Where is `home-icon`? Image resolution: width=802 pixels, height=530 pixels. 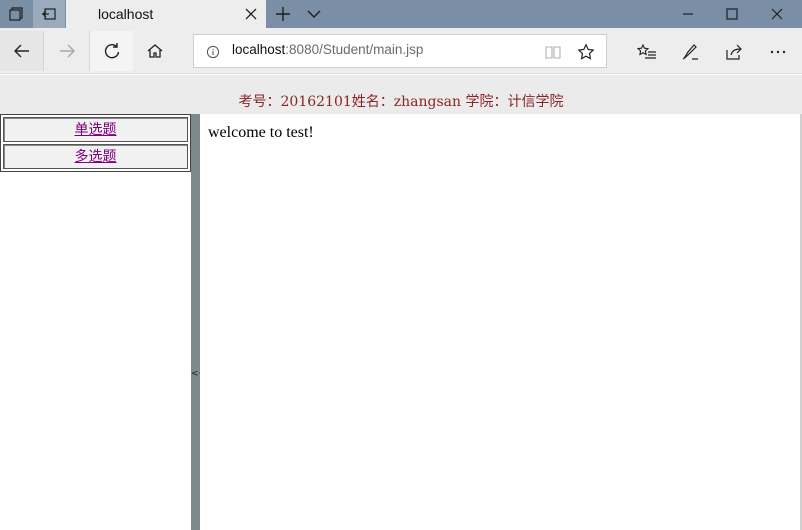 home-icon is located at coordinates (155, 51).